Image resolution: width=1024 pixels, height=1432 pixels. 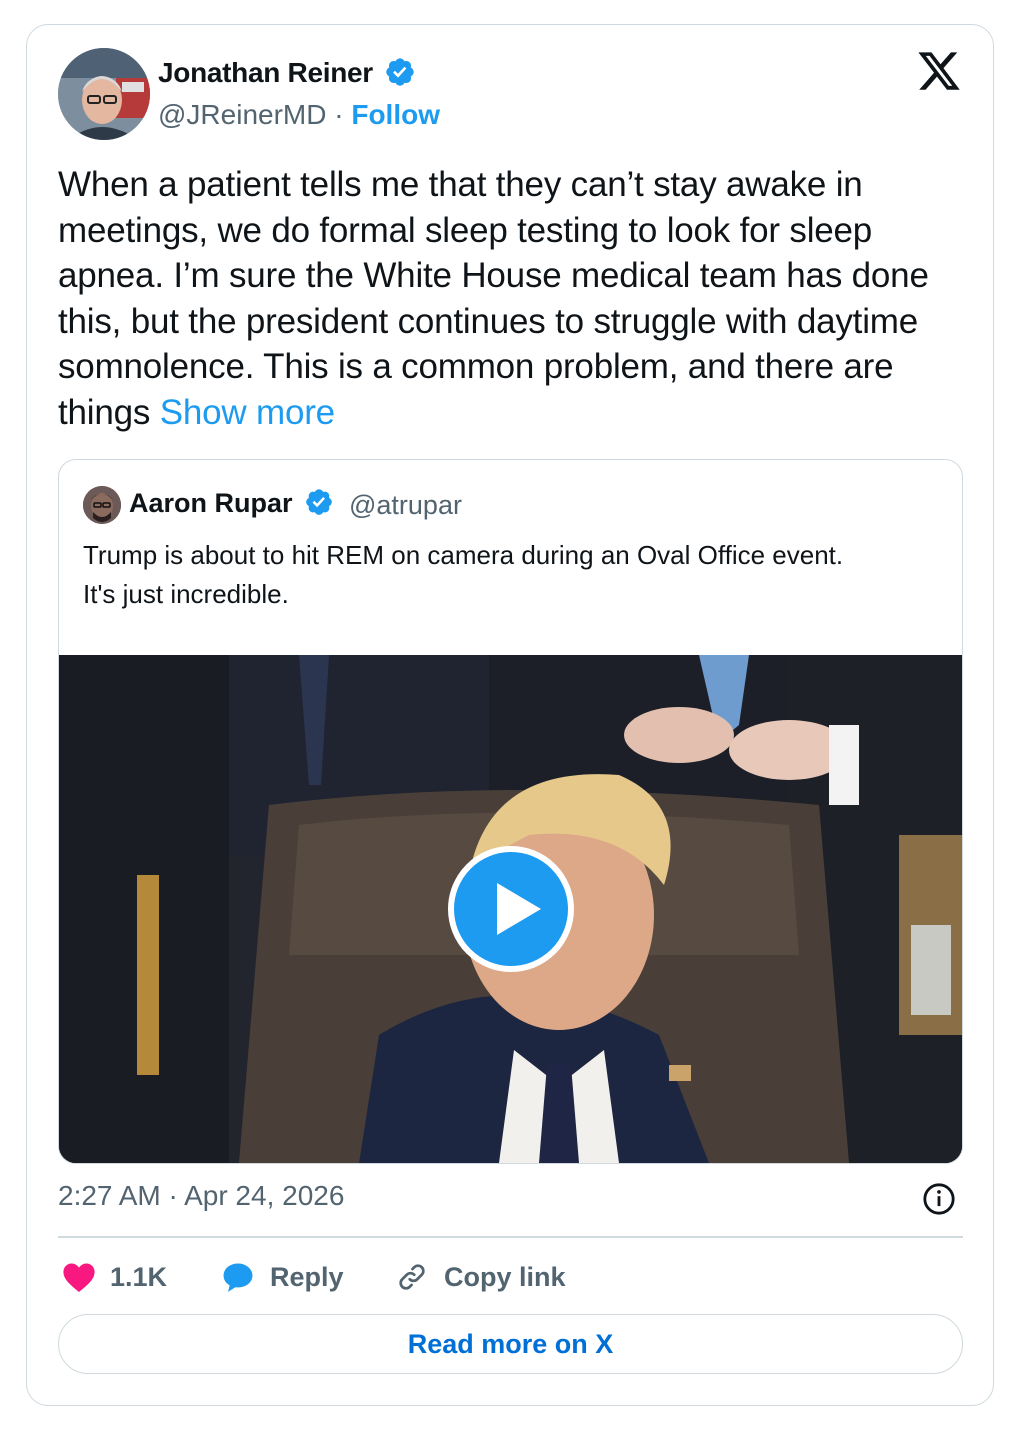 I want to click on quoted-author-avatar, so click(x=102, y=505).